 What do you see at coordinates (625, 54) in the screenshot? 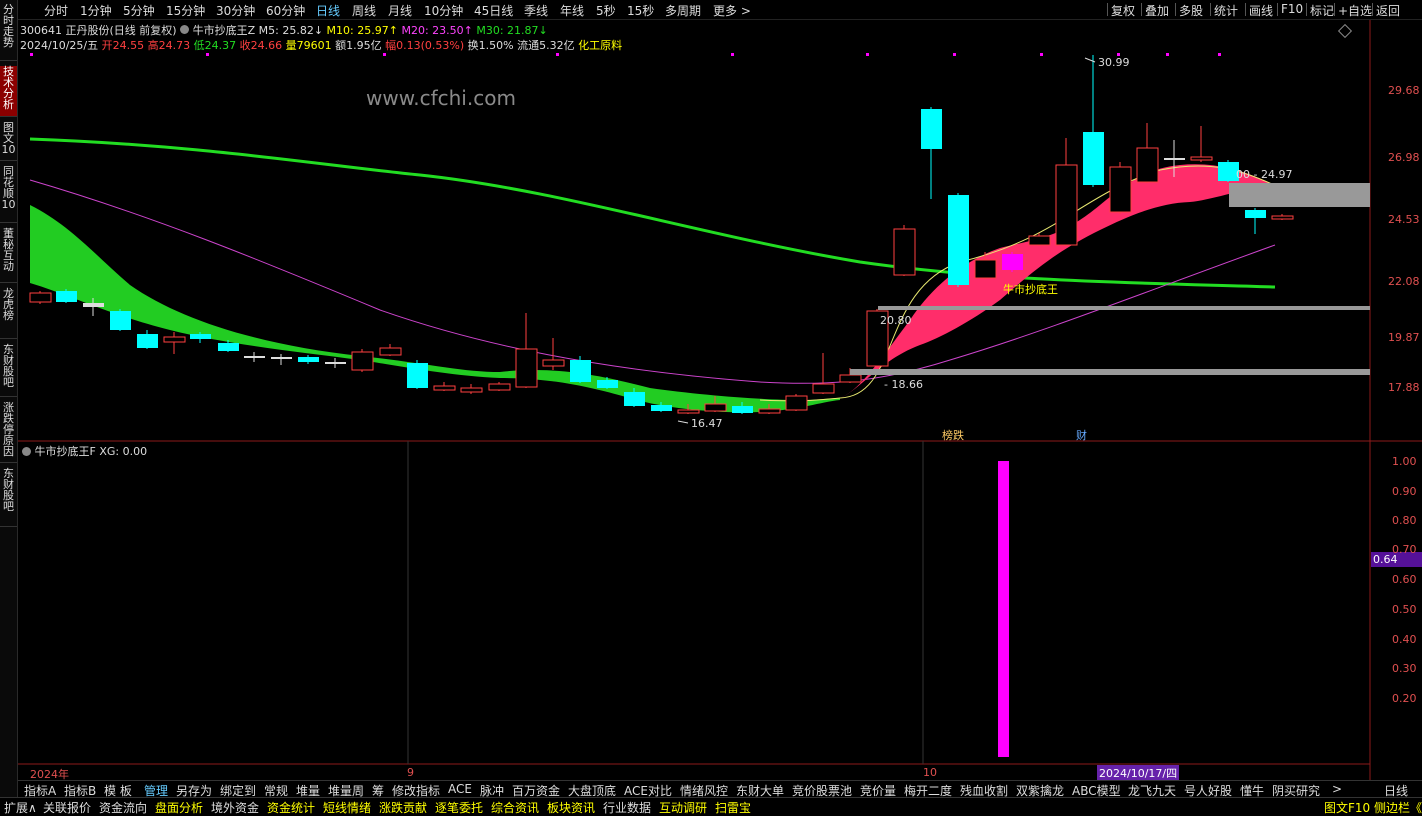
I see `signal-dot-row` at bounding box center [625, 54].